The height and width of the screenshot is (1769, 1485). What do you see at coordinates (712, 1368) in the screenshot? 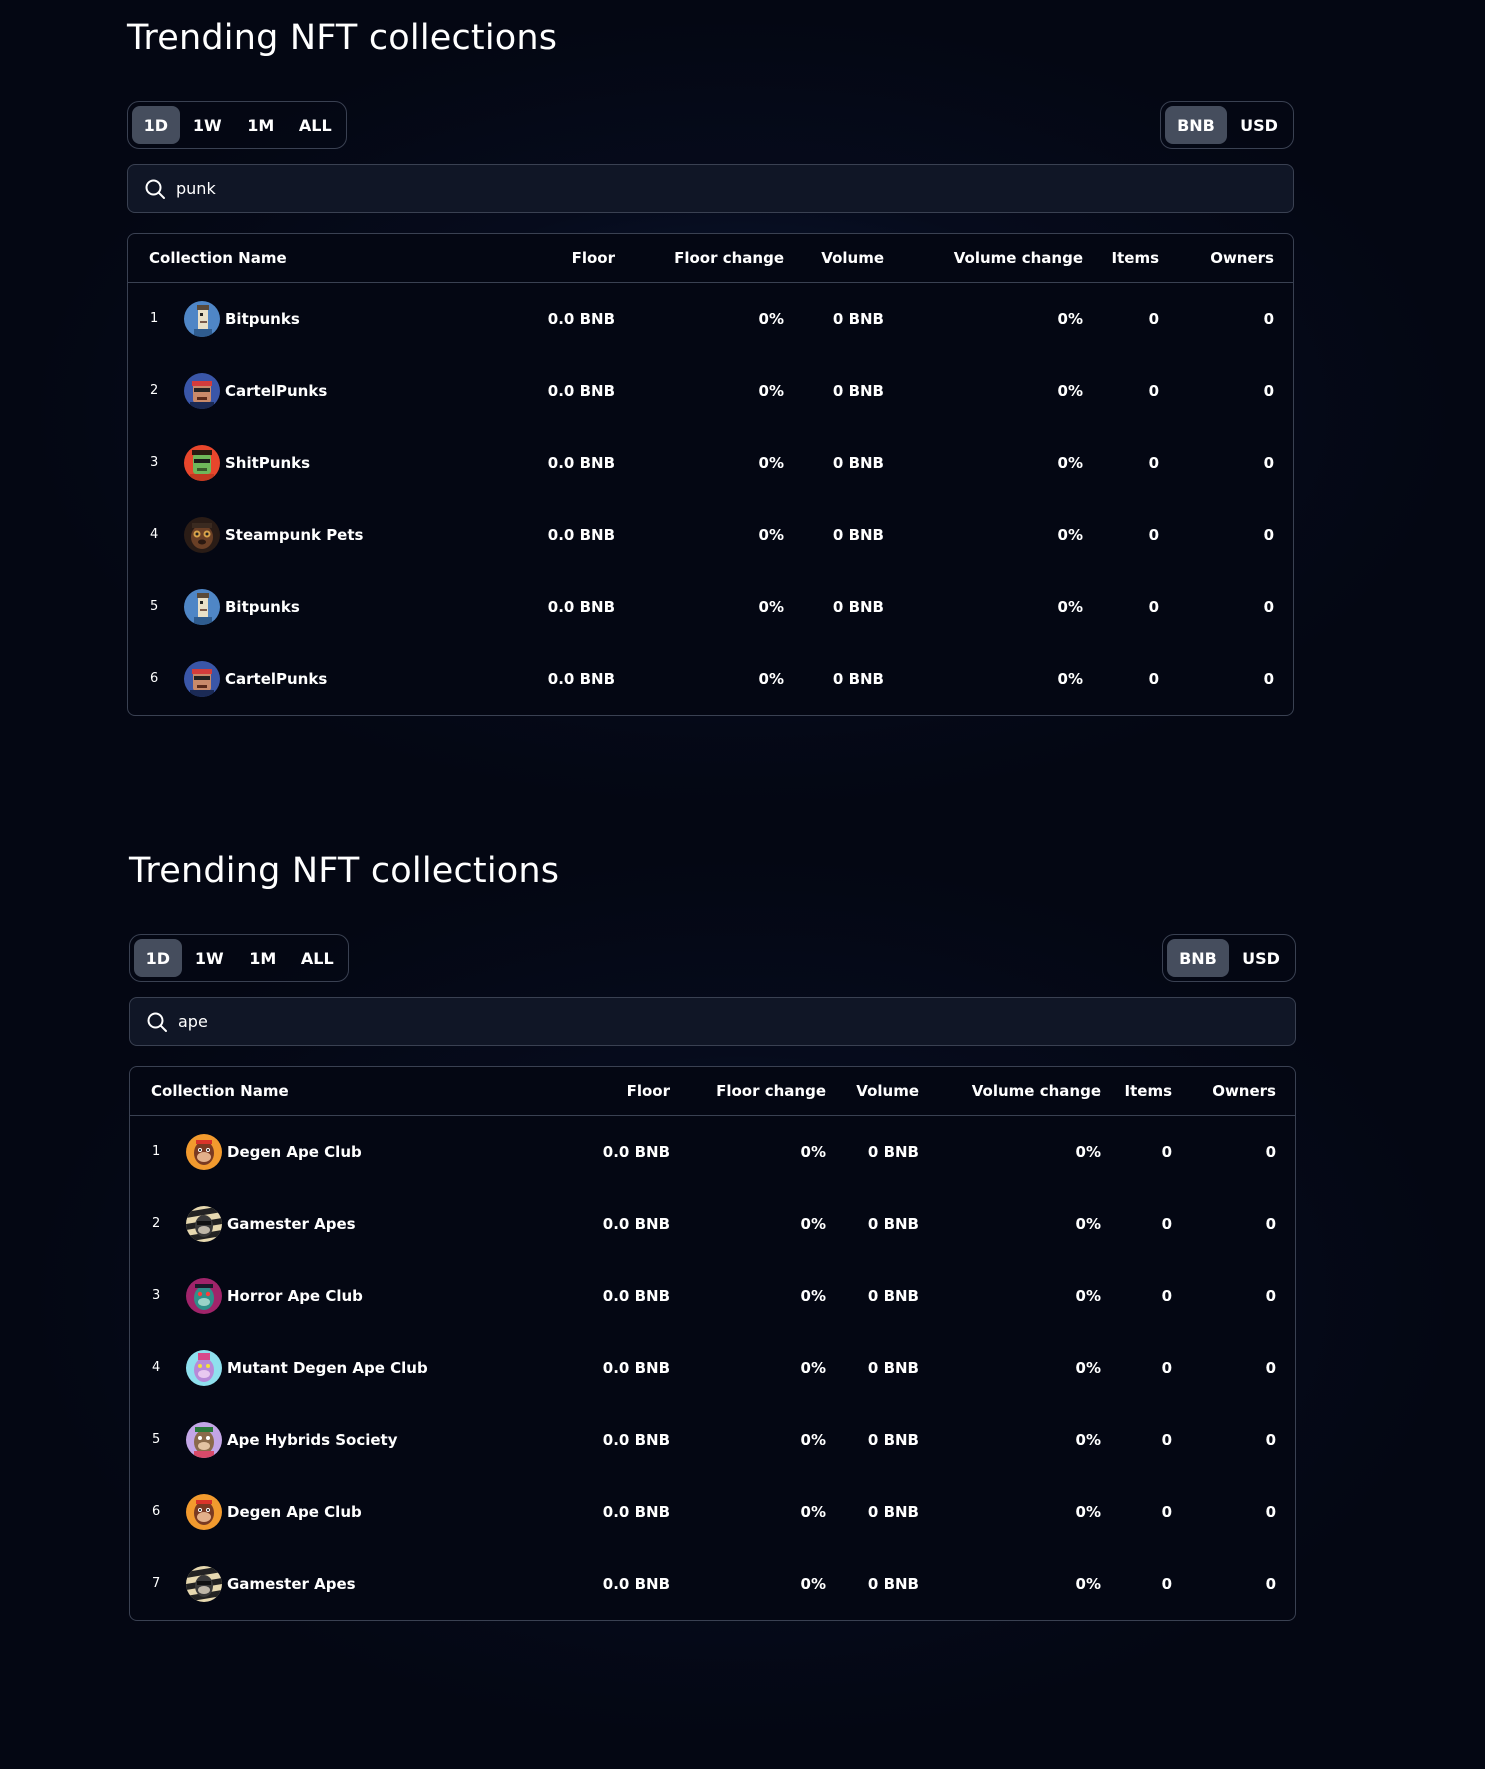
I see `table-row: 4 Mutant Degen Ape Club 0.0 BNB 0% 0 BNB 0% 0 0` at bounding box center [712, 1368].